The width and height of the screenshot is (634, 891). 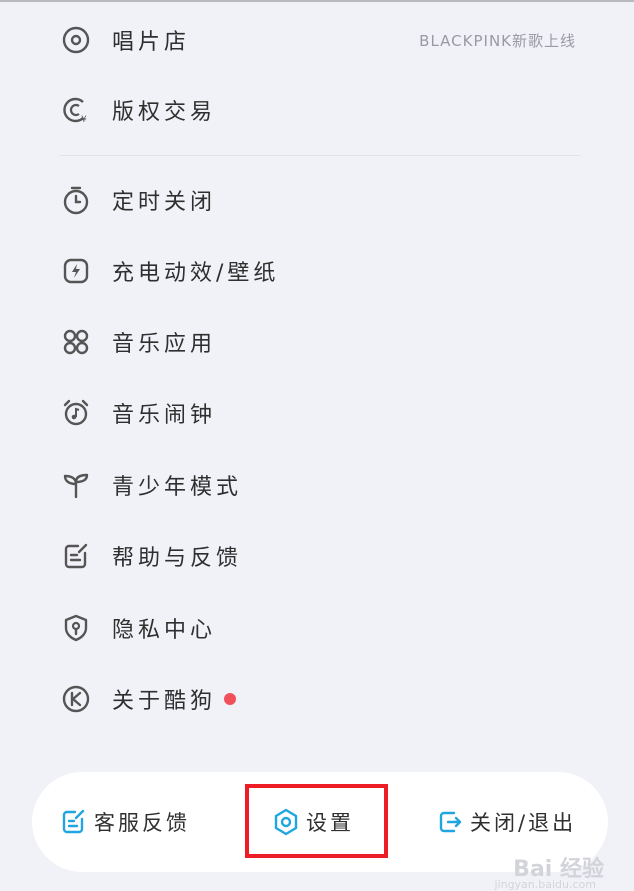 I want to click on menu-item-label: 隐私中心, so click(x=164, y=630).